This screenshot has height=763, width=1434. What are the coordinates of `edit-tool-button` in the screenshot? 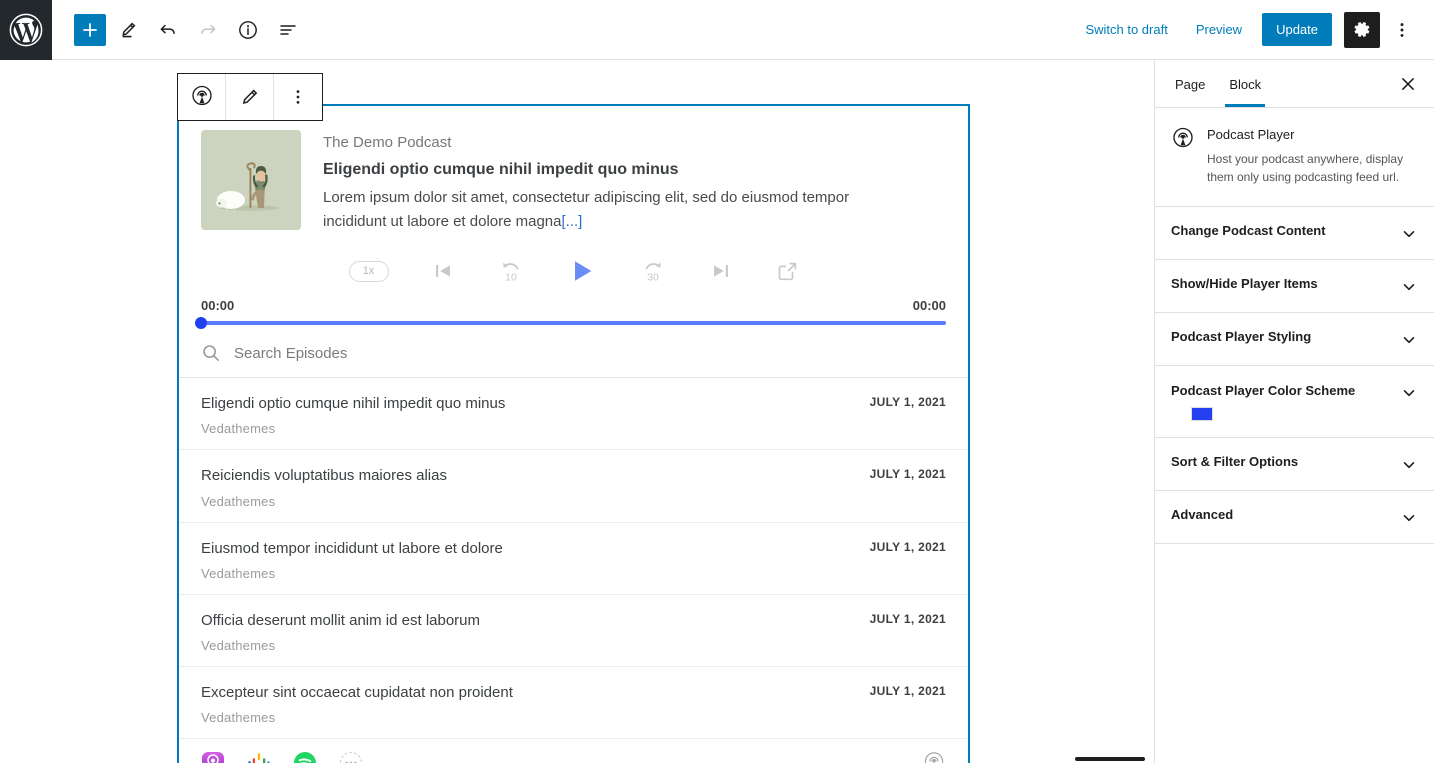 It's located at (128, 30).